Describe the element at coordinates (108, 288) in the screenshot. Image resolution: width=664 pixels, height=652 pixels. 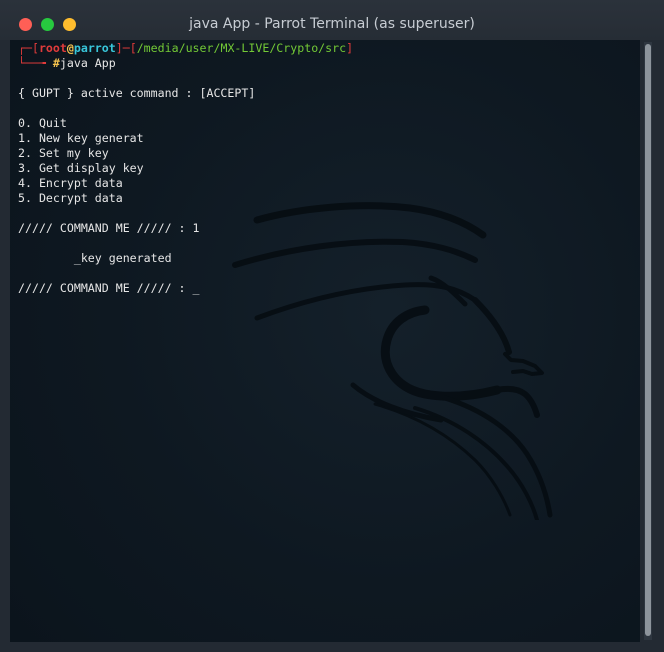
I see `command-prompt-current: ///// COMMAND ME ///// : _` at that location.